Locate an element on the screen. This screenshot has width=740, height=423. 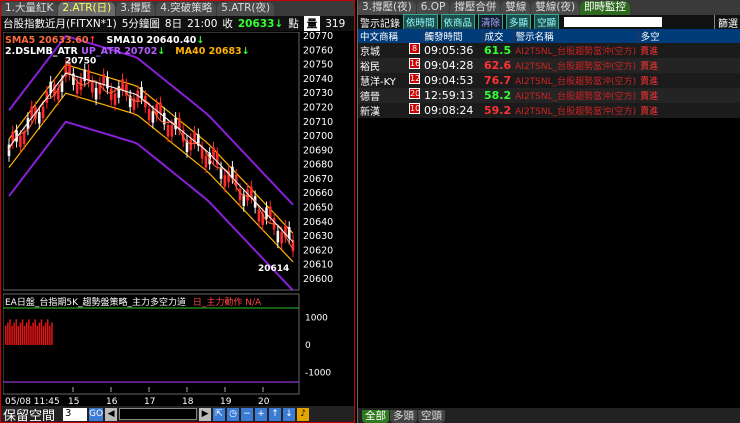
col-alert: 警示名稱 is located at coordinates (576, 36).